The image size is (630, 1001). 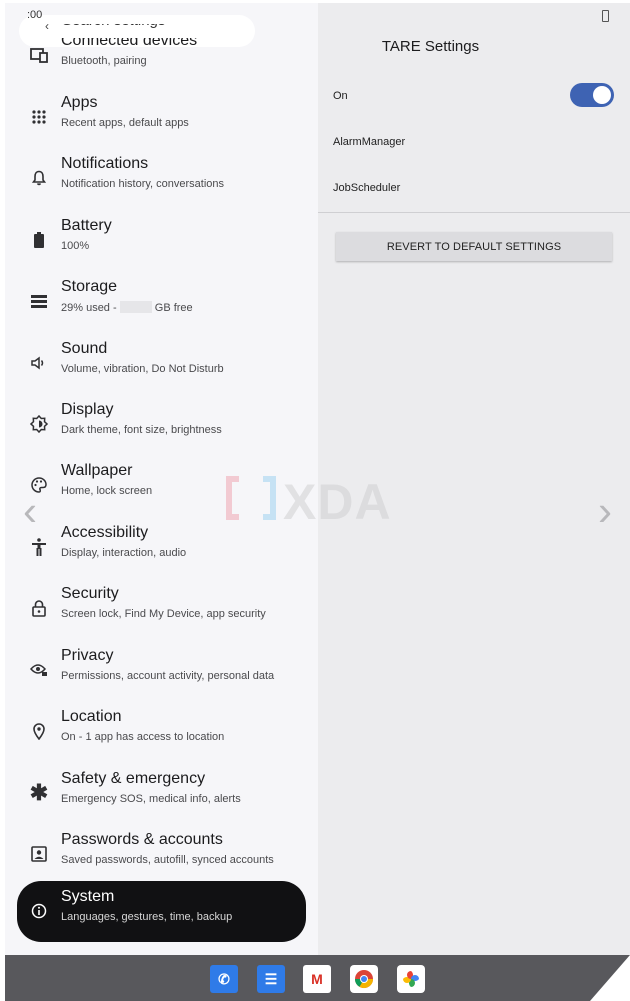 I want to click on settings-item-title: Wallpaper, so click(x=97, y=470).